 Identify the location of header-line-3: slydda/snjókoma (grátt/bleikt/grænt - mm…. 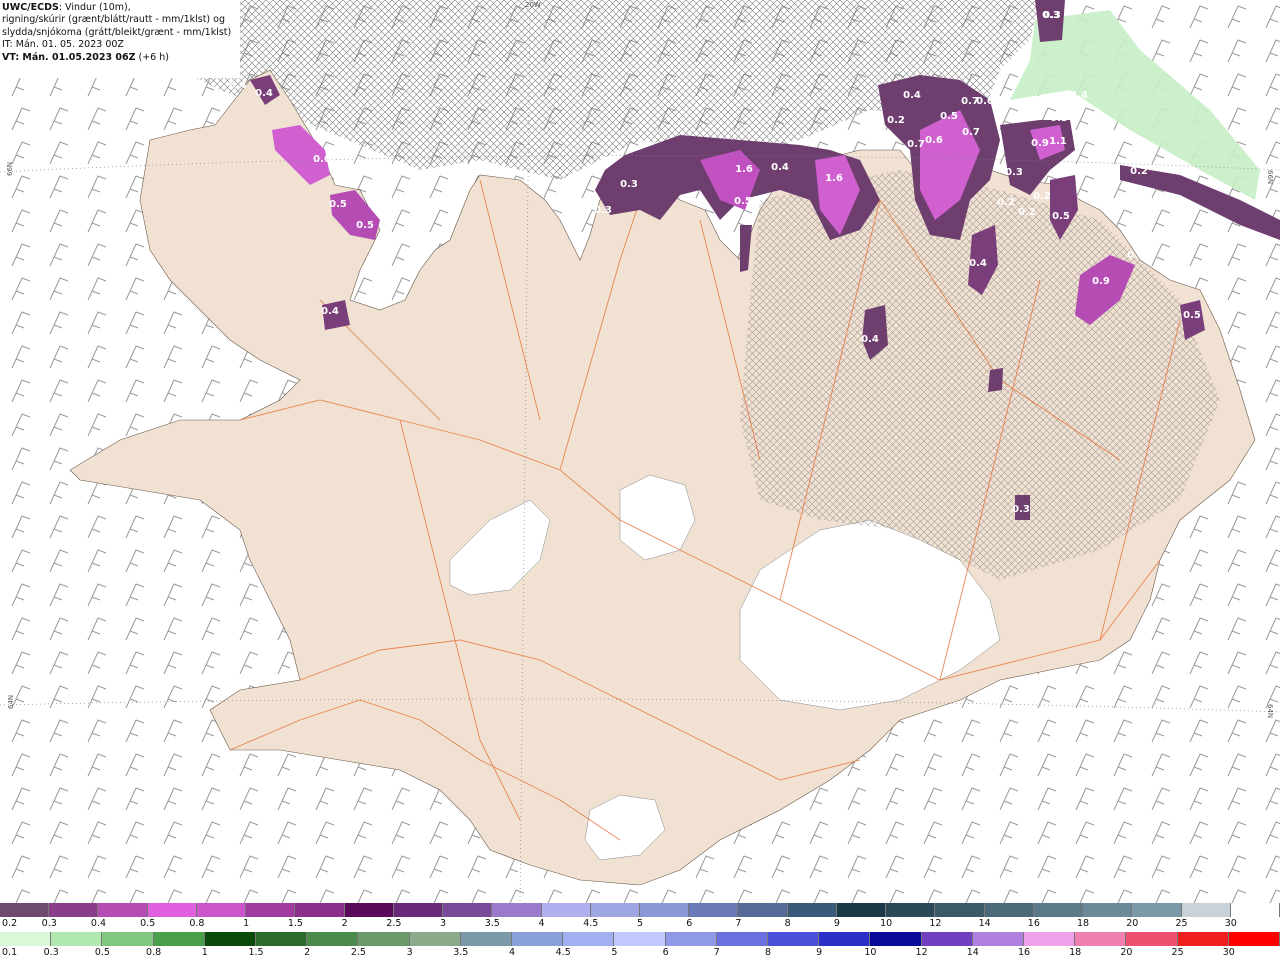
(117, 32).